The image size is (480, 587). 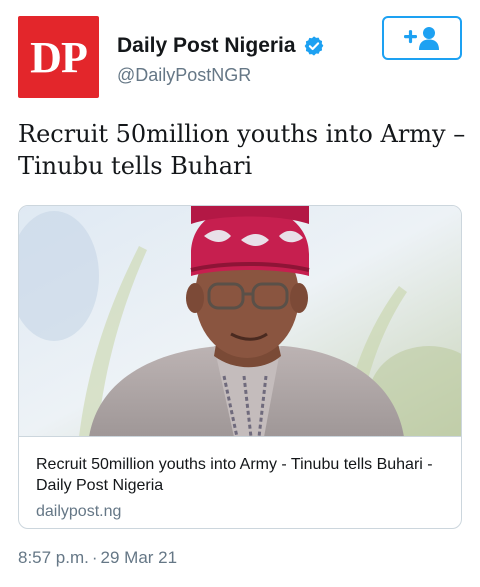 I want to click on name-row: Daily Post Nigeria, so click(x=221, y=46).